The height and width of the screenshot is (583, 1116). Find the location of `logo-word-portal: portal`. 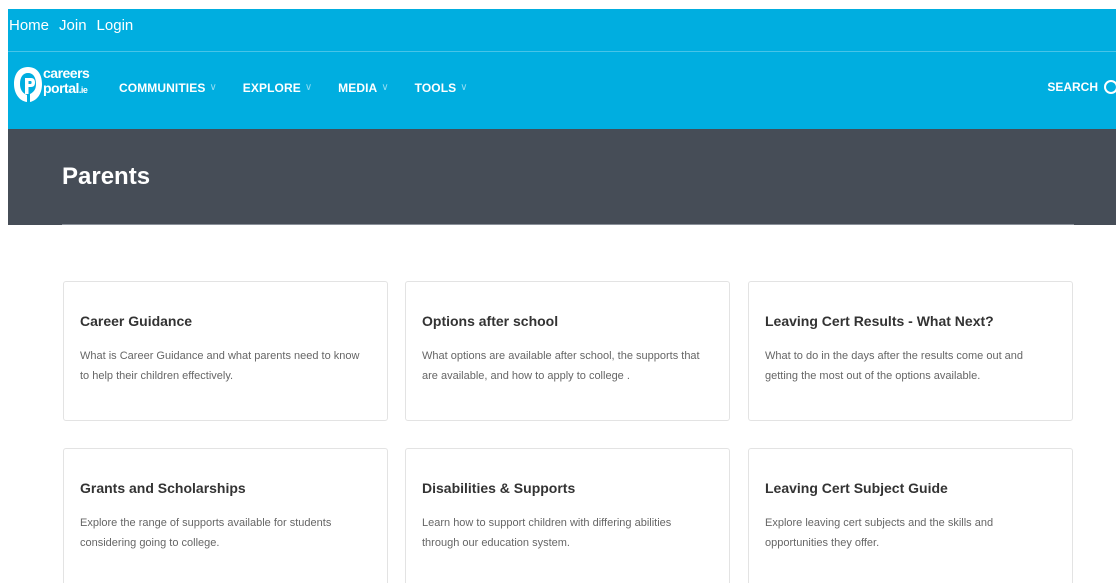

logo-word-portal: portal is located at coordinates (61, 88).